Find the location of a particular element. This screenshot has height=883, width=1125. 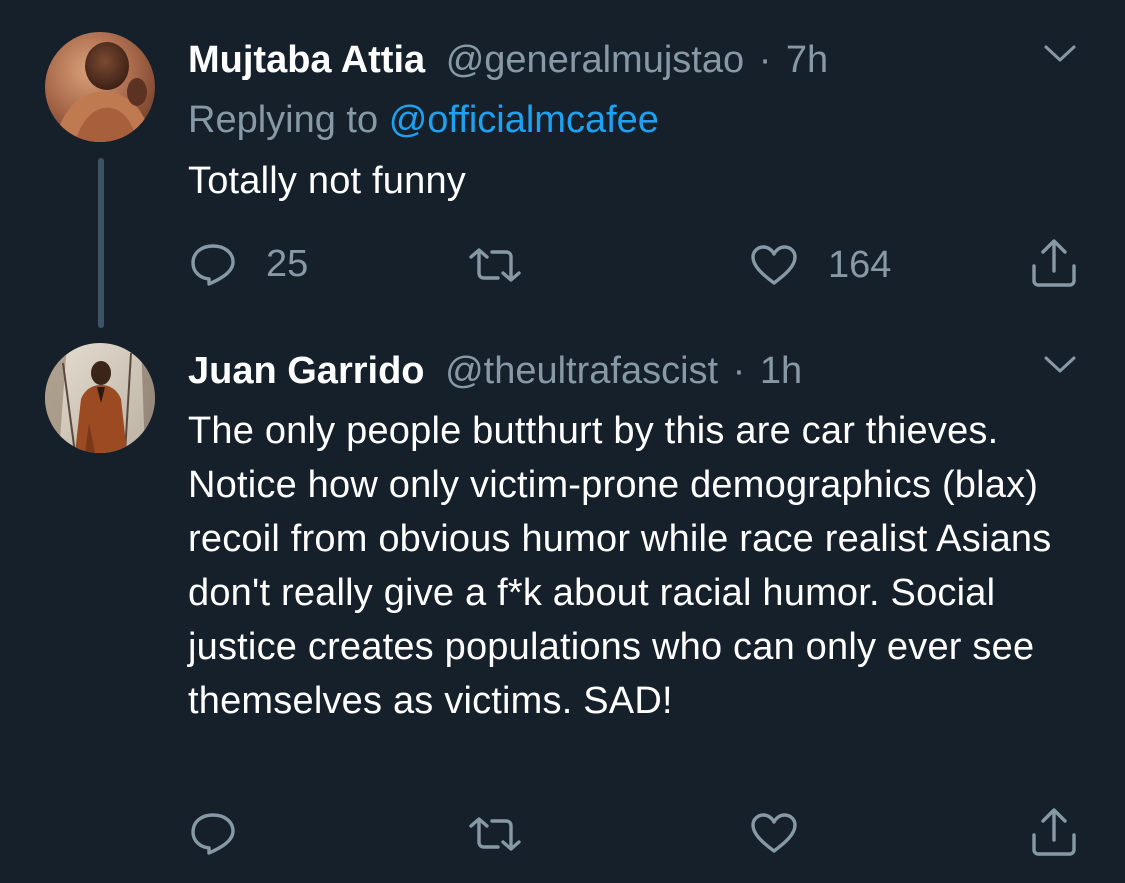

like-button is located at coordinates (774, 833).